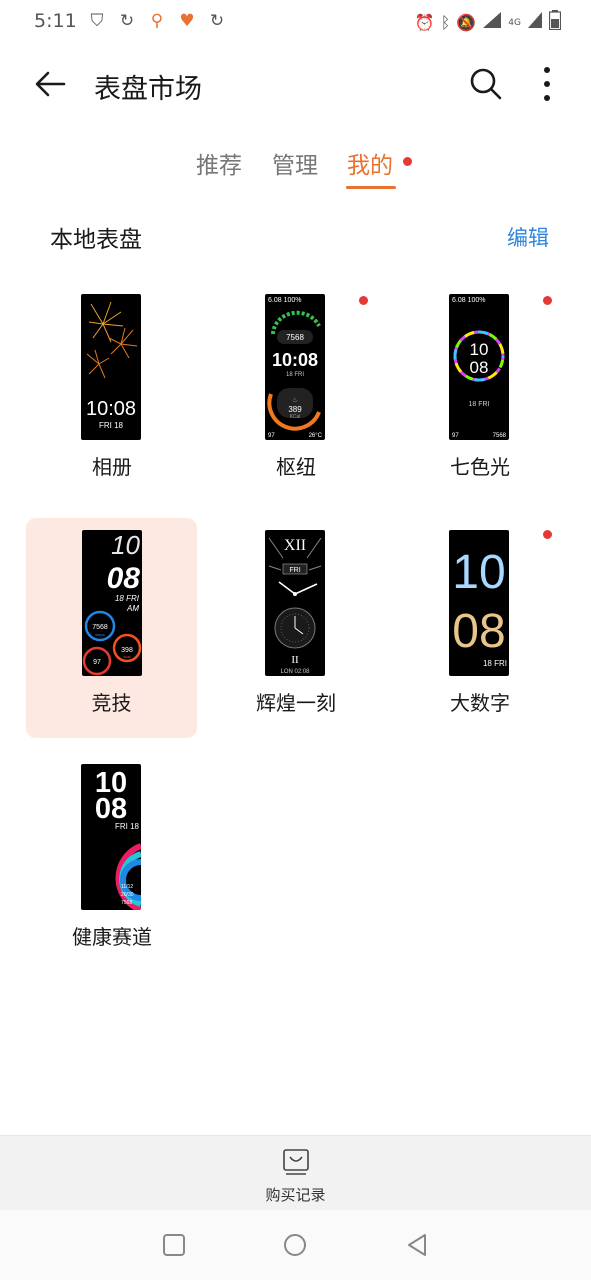  I want to click on watch-face-preview: 10 08 FRI 18 11/12 20/30 7568, so click(111, 837).